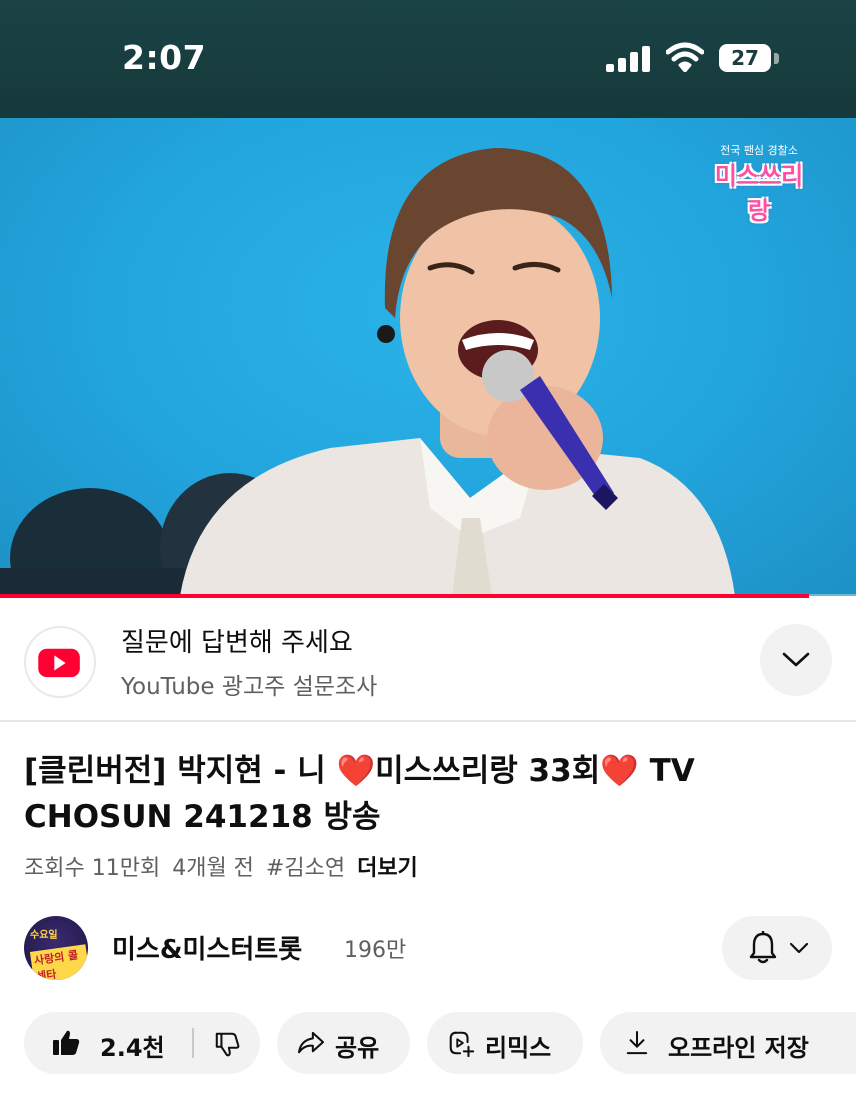 Image resolution: width=856 pixels, height=1107 pixels. What do you see at coordinates (132, 1045) in the screenshot?
I see `like-count: 2.4천` at bounding box center [132, 1045].